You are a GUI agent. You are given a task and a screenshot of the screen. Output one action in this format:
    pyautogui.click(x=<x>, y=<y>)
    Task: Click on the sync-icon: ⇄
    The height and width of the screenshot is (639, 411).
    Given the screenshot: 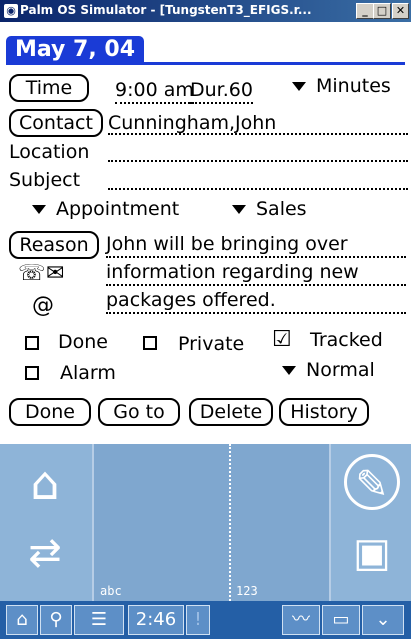 What is the action you would take?
    pyautogui.click(x=45, y=553)
    